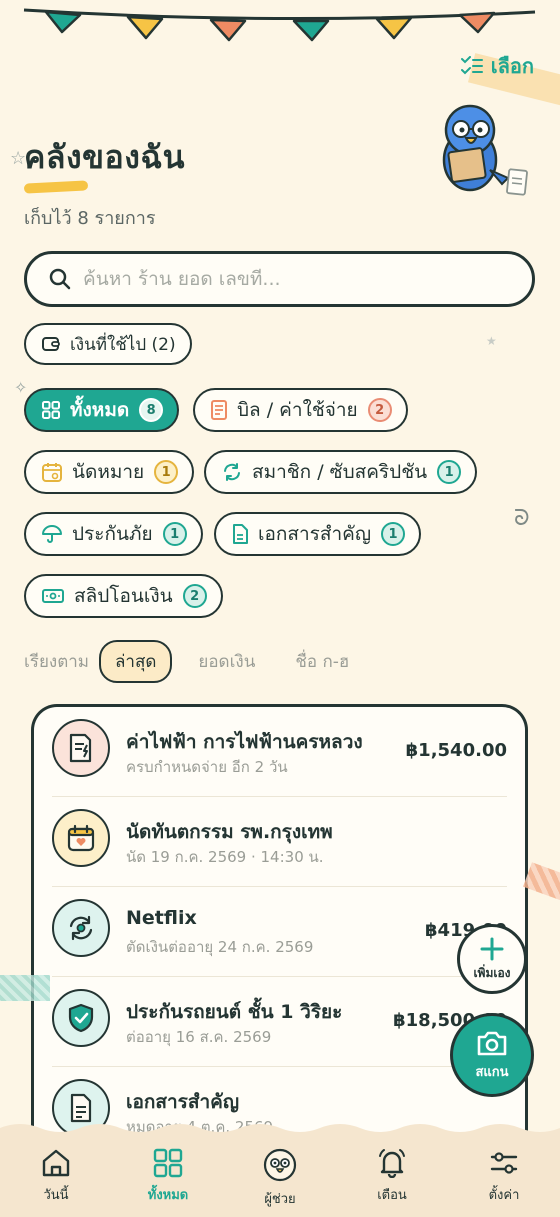  What do you see at coordinates (136, 661) in the screenshot?
I see `sort-option-latest: ล่าสุด` at bounding box center [136, 661].